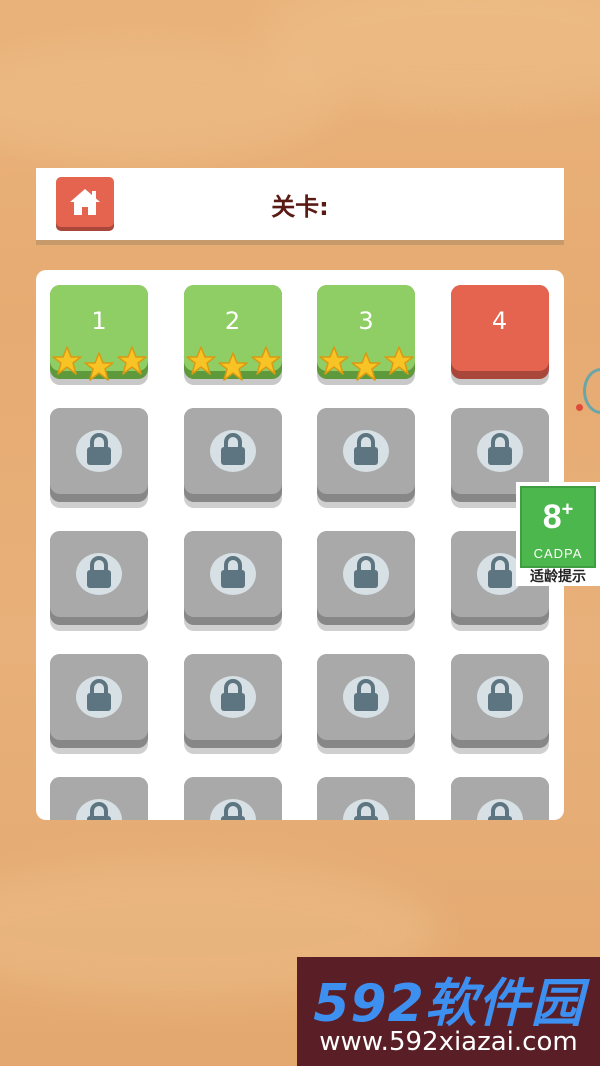 The width and height of the screenshot is (600, 1066). What do you see at coordinates (591, 391) in the screenshot?
I see `floating-ring-icon` at bounding box center [591, 391].